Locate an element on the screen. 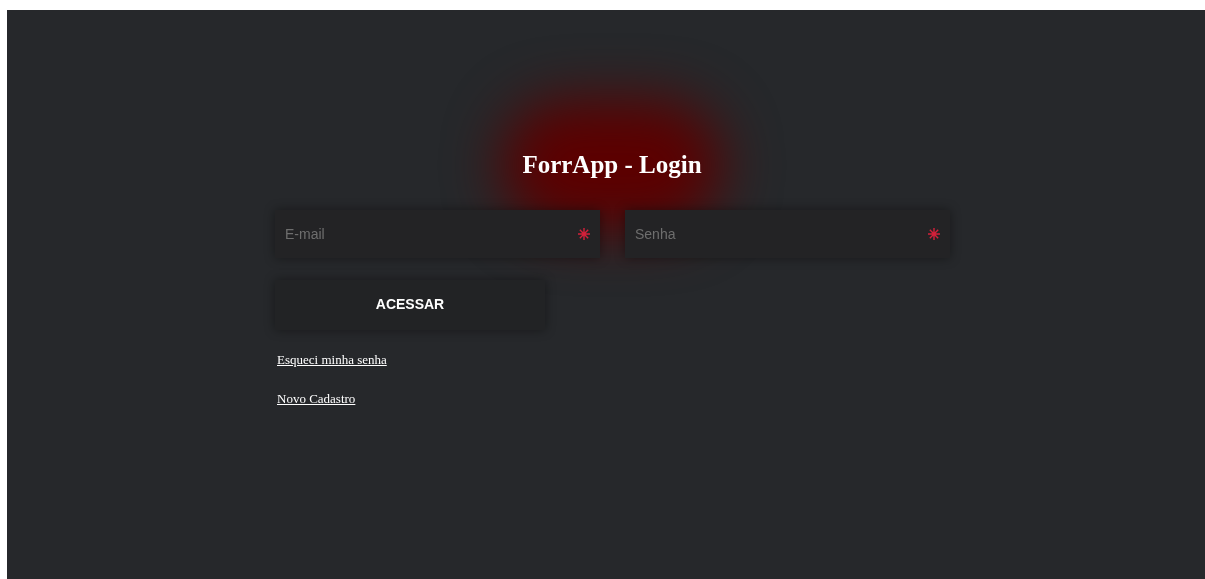 This screenshot has height=579, width=1205. page-title: ForrApp - Login is located at coordinates (612, 165).